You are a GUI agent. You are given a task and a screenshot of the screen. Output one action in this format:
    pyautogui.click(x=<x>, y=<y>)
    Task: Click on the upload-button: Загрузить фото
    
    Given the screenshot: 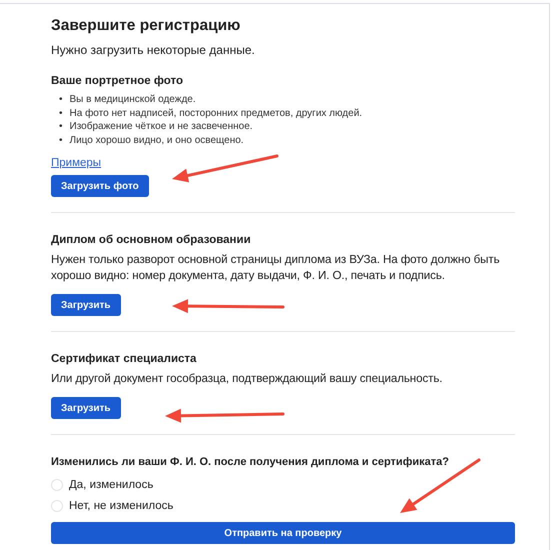 What is the action you would take?
    pyautogui.click(x=100, y=186)
    